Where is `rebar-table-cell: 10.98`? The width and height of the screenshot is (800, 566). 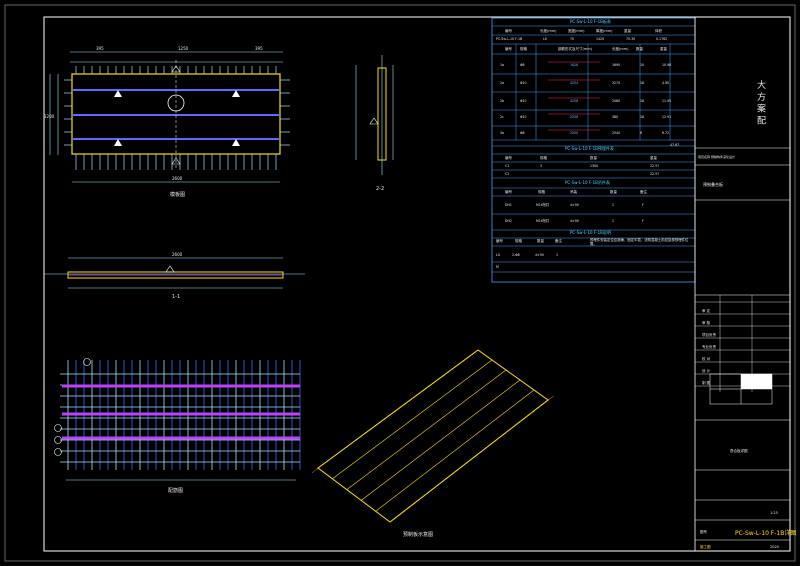
rebar-table-cell: 10.98 is located at coordinates (666, 65).